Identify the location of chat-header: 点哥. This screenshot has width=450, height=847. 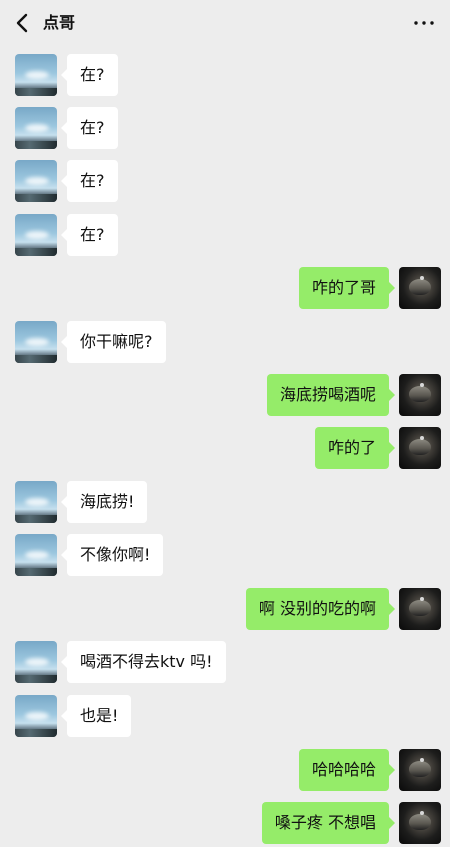
(225, 23).